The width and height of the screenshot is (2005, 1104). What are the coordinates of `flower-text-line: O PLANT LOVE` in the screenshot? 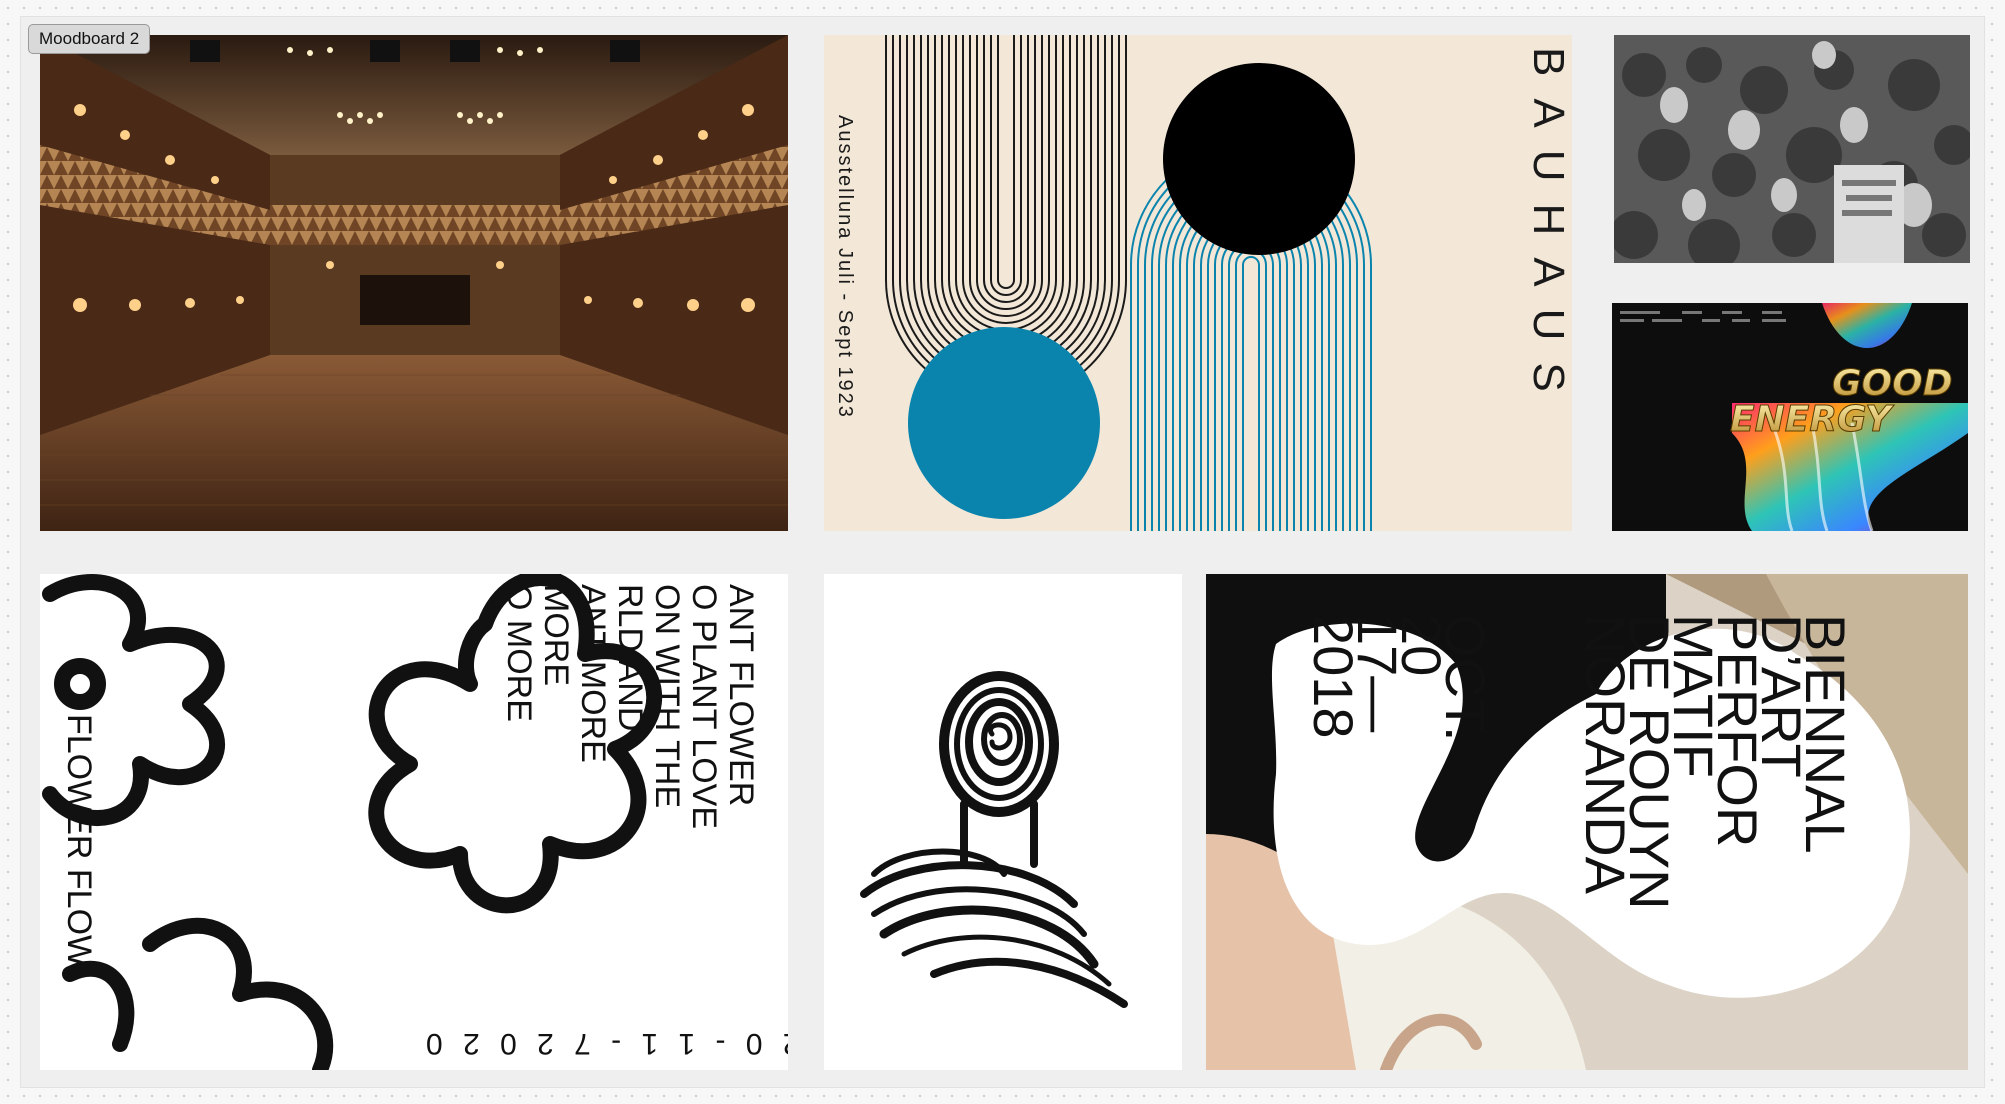 It's located at (704, 706).